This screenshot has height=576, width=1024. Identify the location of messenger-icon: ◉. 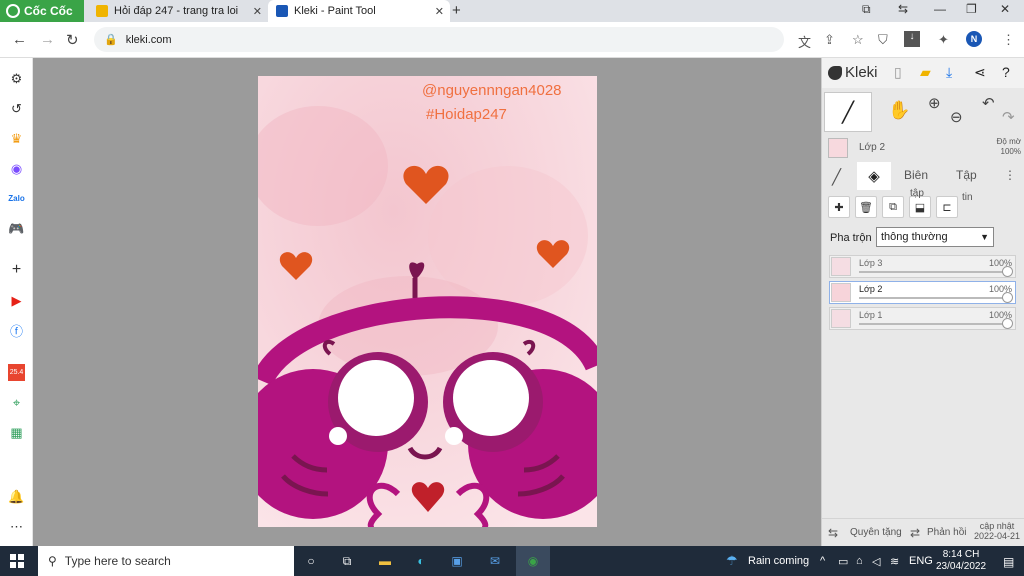
(16, 168).